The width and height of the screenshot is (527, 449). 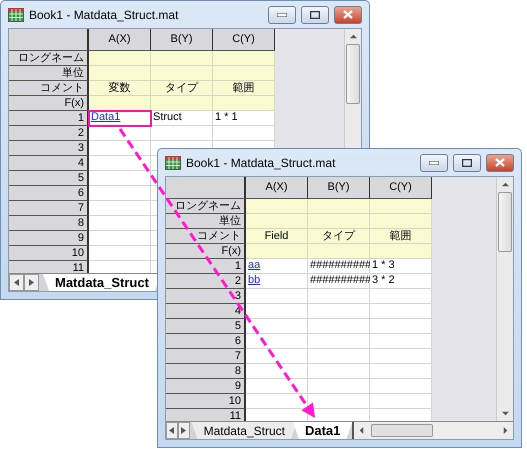 What do you see at coordinates (244, 430) in the screenshot?
I see `sheet-tab: Matdata_Struct` at bounding box center [244, 430].